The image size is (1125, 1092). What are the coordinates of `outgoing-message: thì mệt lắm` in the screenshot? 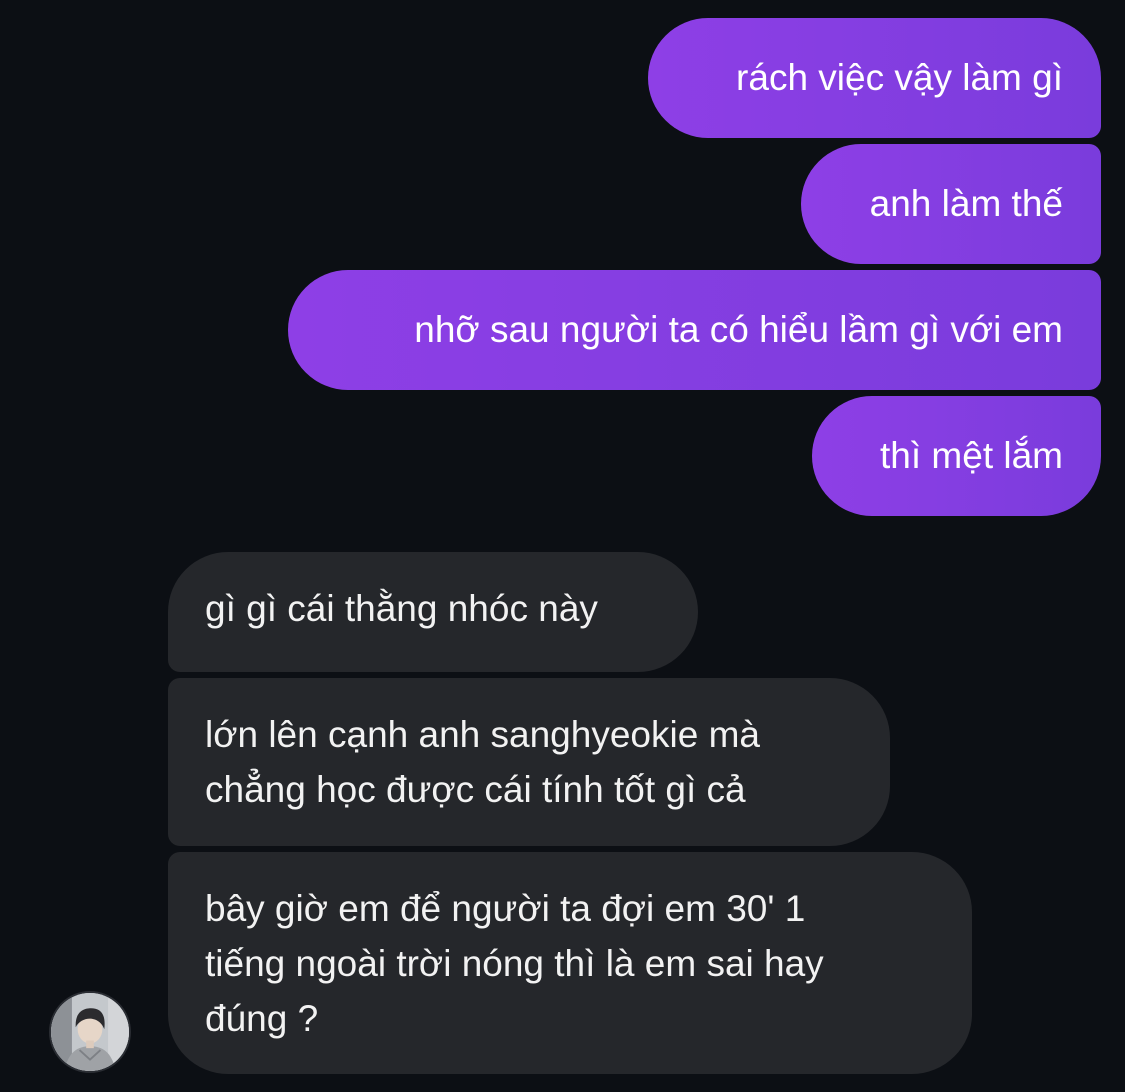 It's located at (956, 456).